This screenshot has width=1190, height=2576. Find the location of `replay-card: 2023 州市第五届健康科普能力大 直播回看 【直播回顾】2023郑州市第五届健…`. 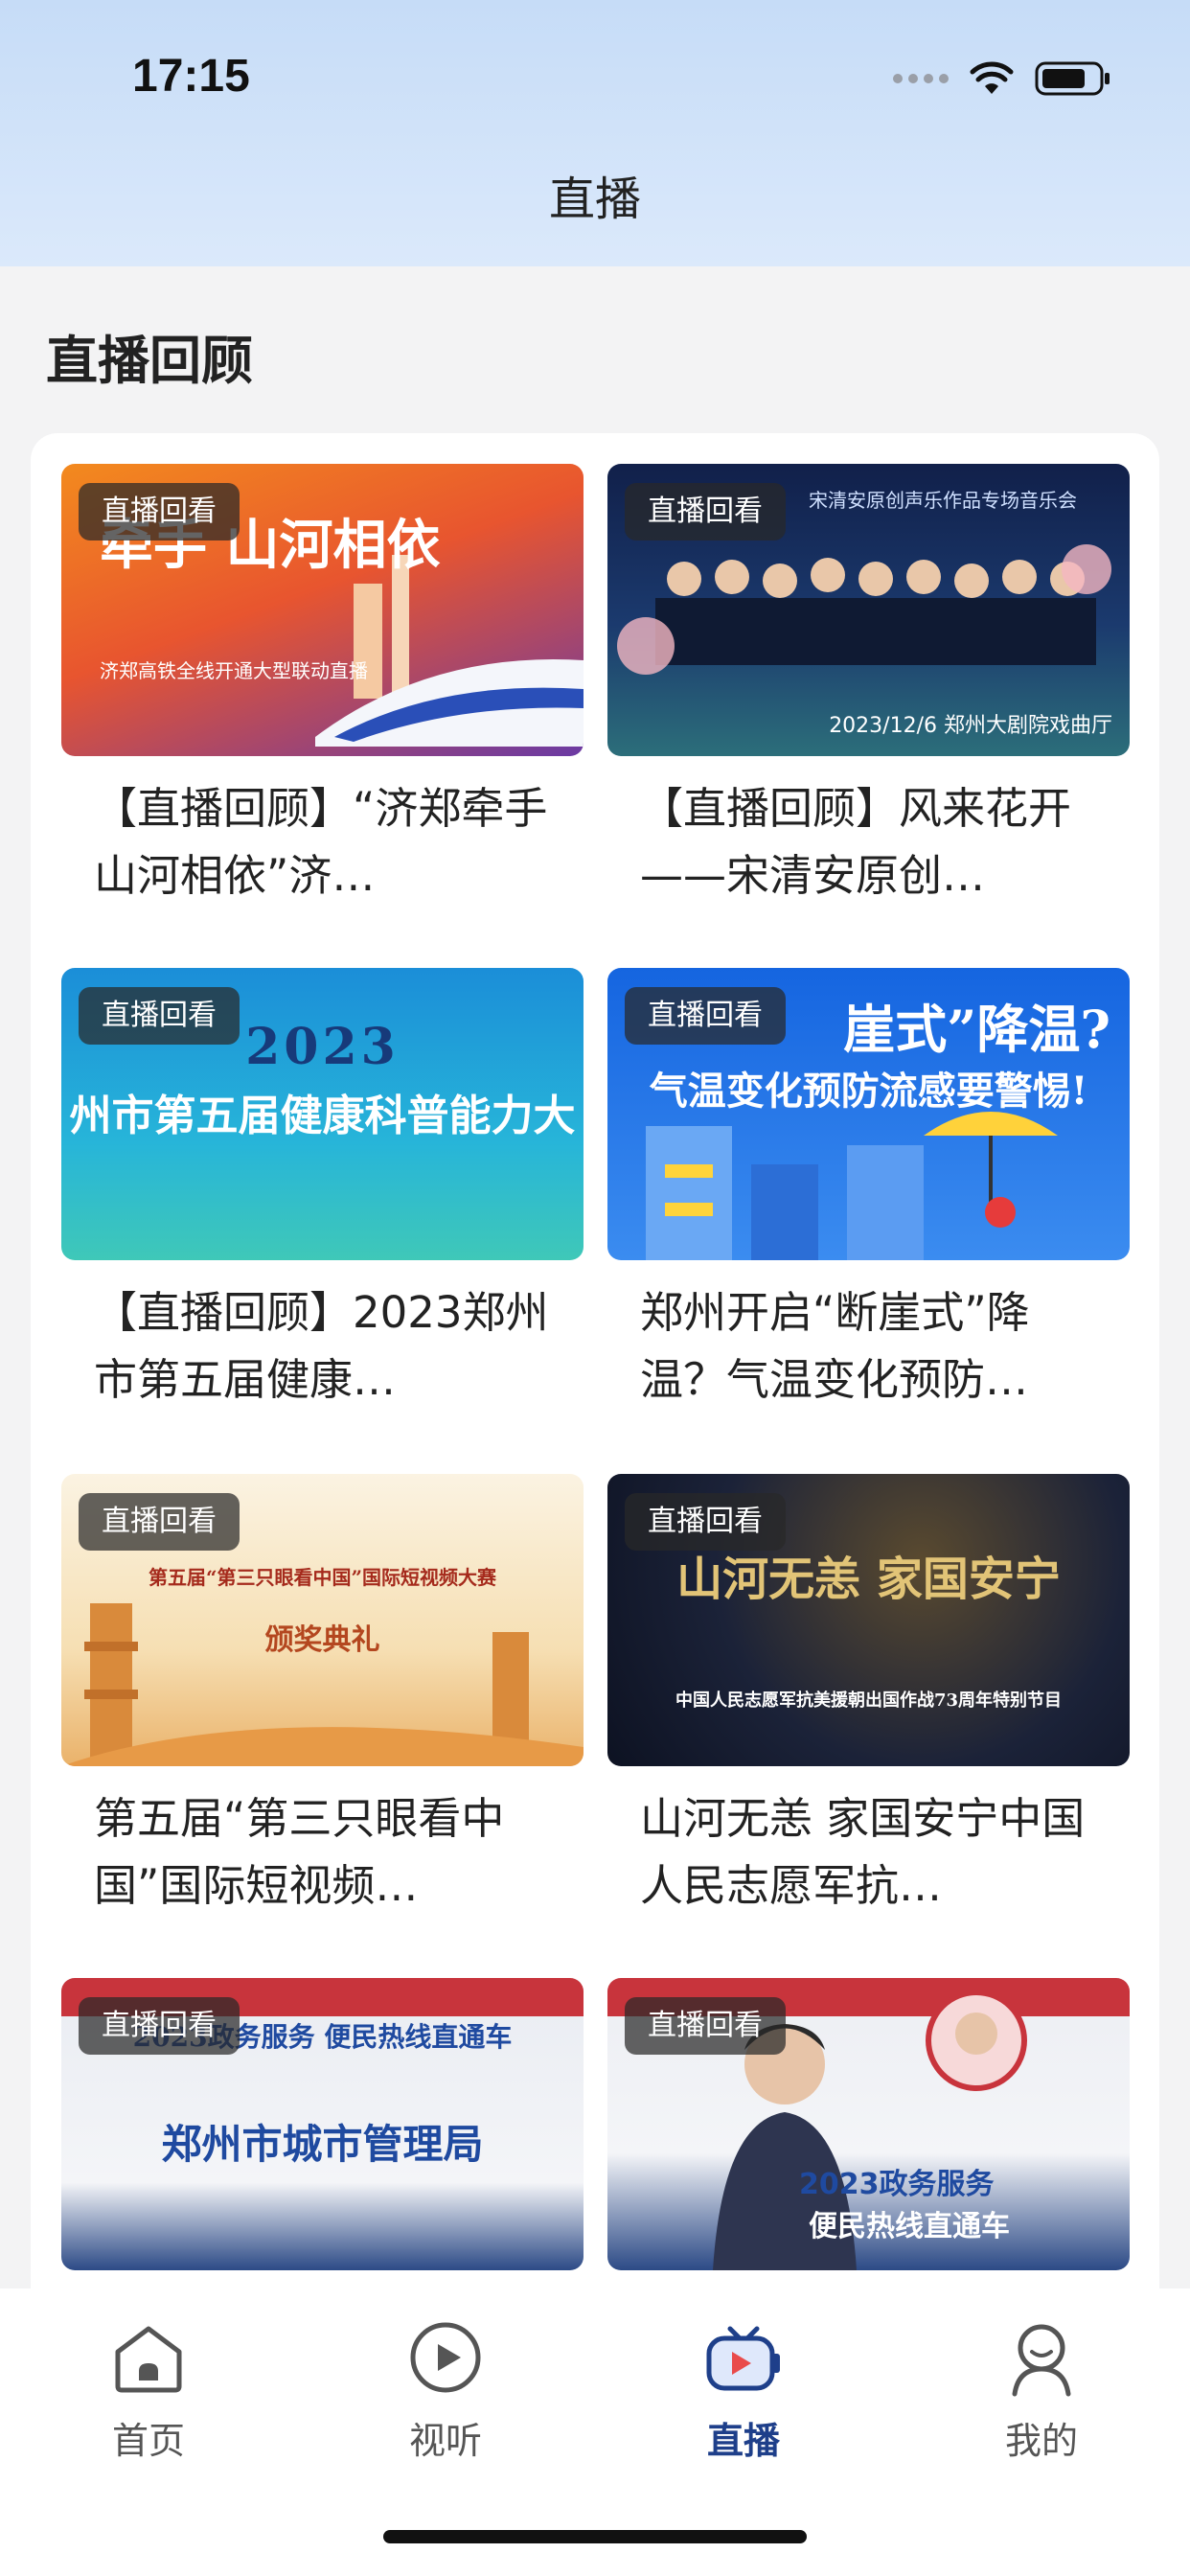

replay-card: 2023 州市第五届健康科普能力大 直播回看 【直播回顾】2023郑州市第五届健… is located at coordinates (323, 1191).